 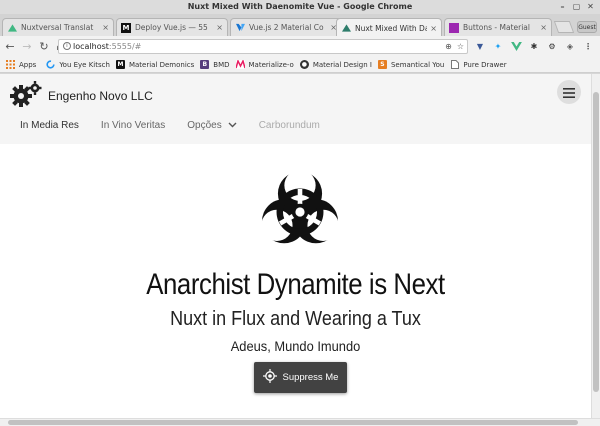 I want to click on tab-nuxtversal: Nuxtversal Translat ×, so click(x=58, y=27).